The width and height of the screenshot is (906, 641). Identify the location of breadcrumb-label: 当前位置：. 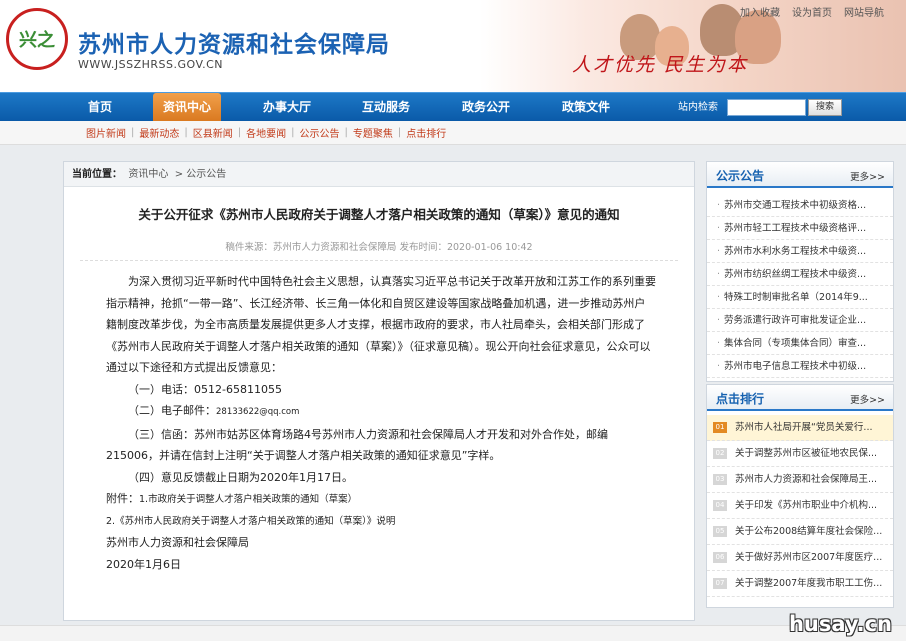
(97, 174).